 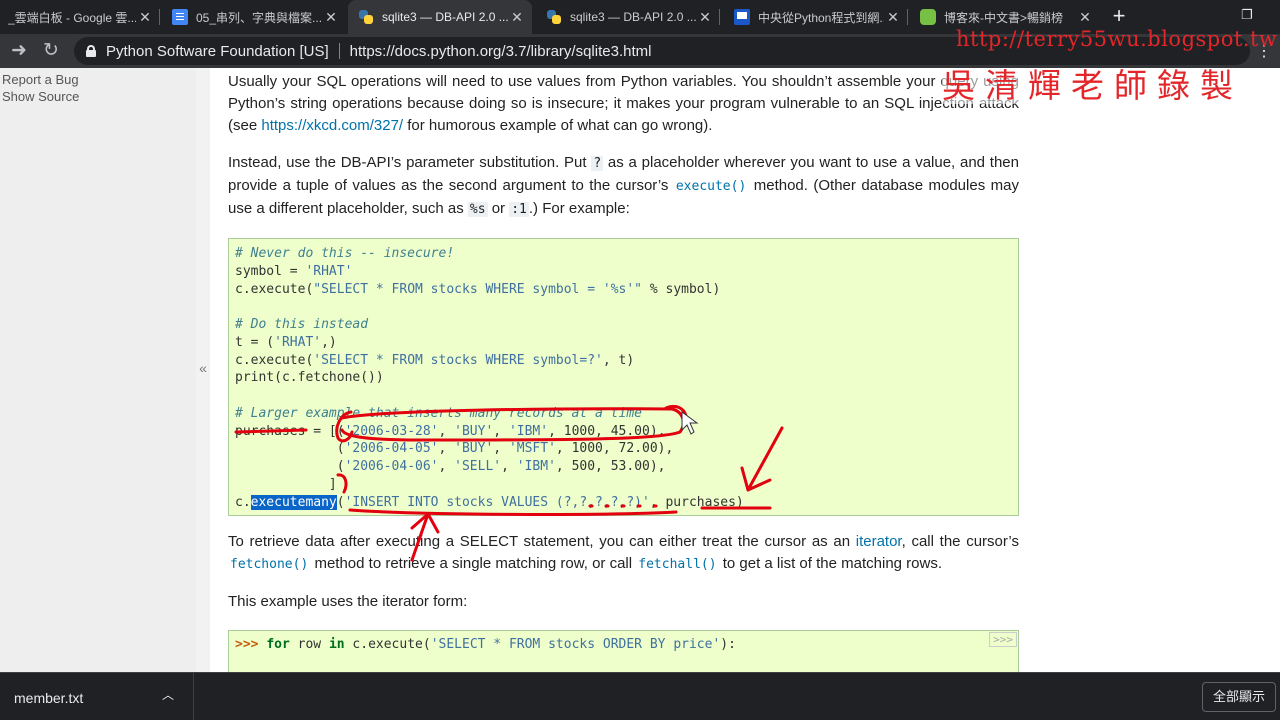 What do you see at coordinates (597, 163) in the screenshot?
I see `inline-code-placeholder: ?` at bounding box center [597, 163].